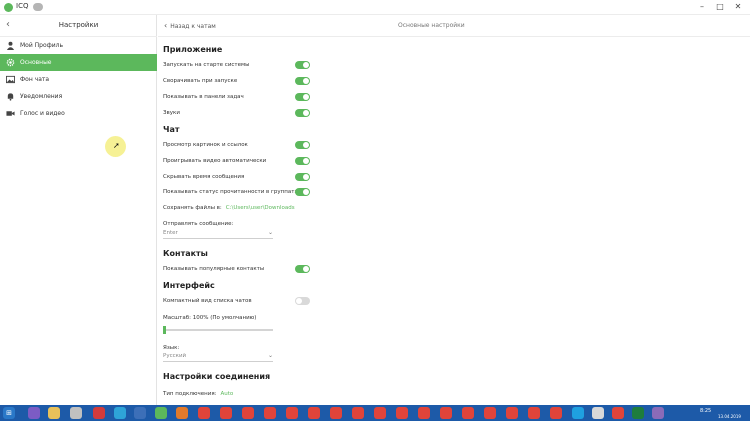  What do you see at coordinates (36, 62) in the screenshot?
I see `sidebar-item-label: Основные` at bounding box center [36, 62].